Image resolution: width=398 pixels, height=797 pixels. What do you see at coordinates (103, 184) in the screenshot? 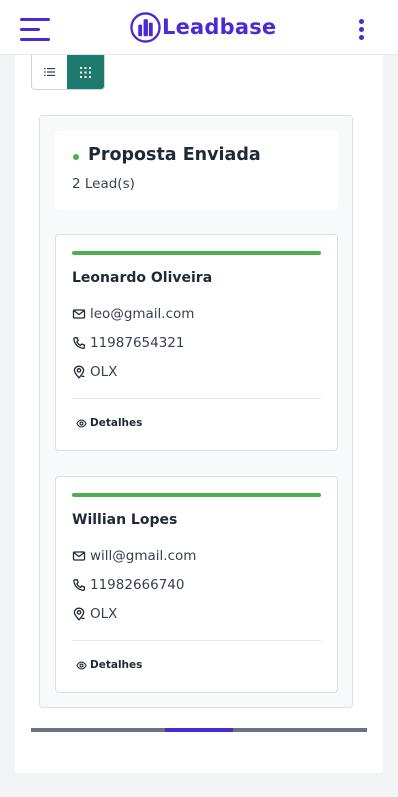
I see `lead-count: 2 Lead(s)` at bounding box center [103, 184].